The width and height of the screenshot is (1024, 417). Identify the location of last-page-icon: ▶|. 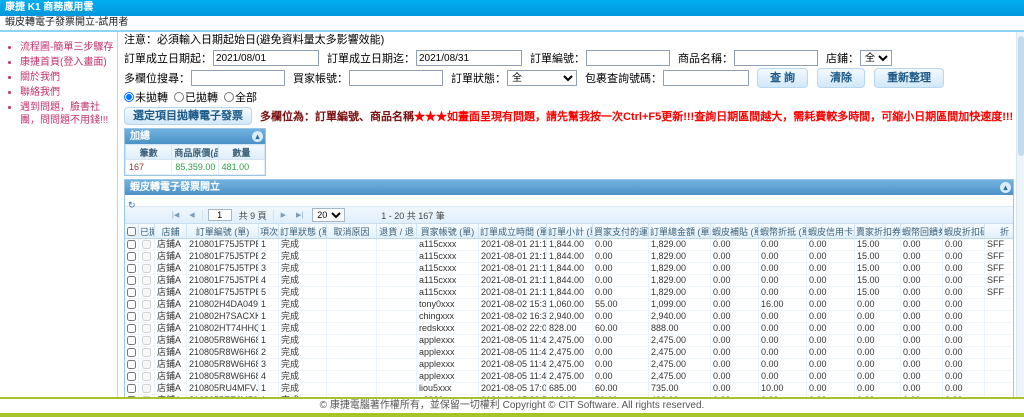
(299, 215).